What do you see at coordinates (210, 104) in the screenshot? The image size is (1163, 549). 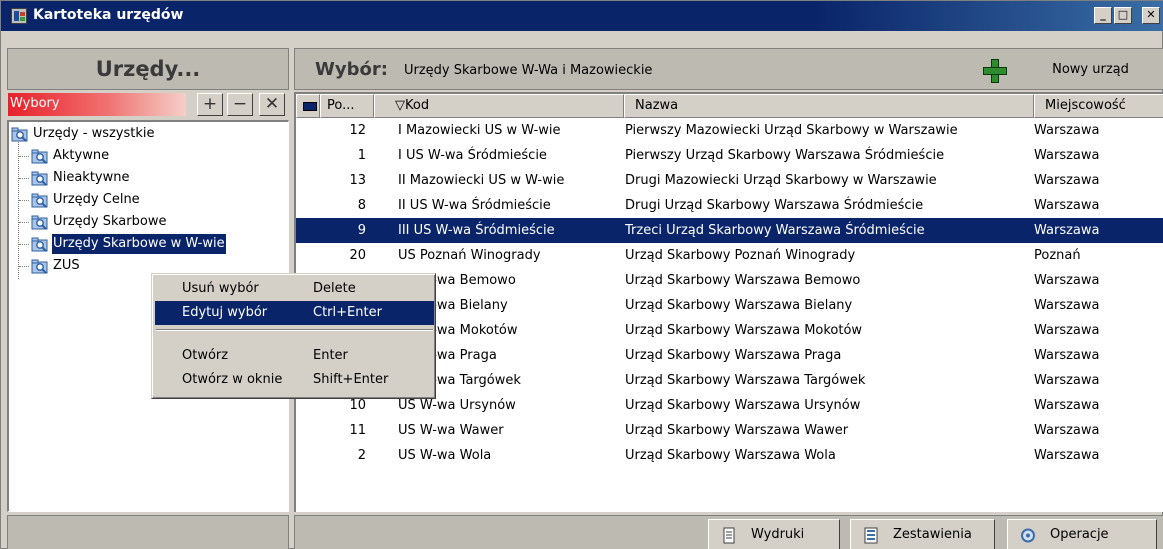 I see `add-selection-button: +` at bounding box center [210, 104].